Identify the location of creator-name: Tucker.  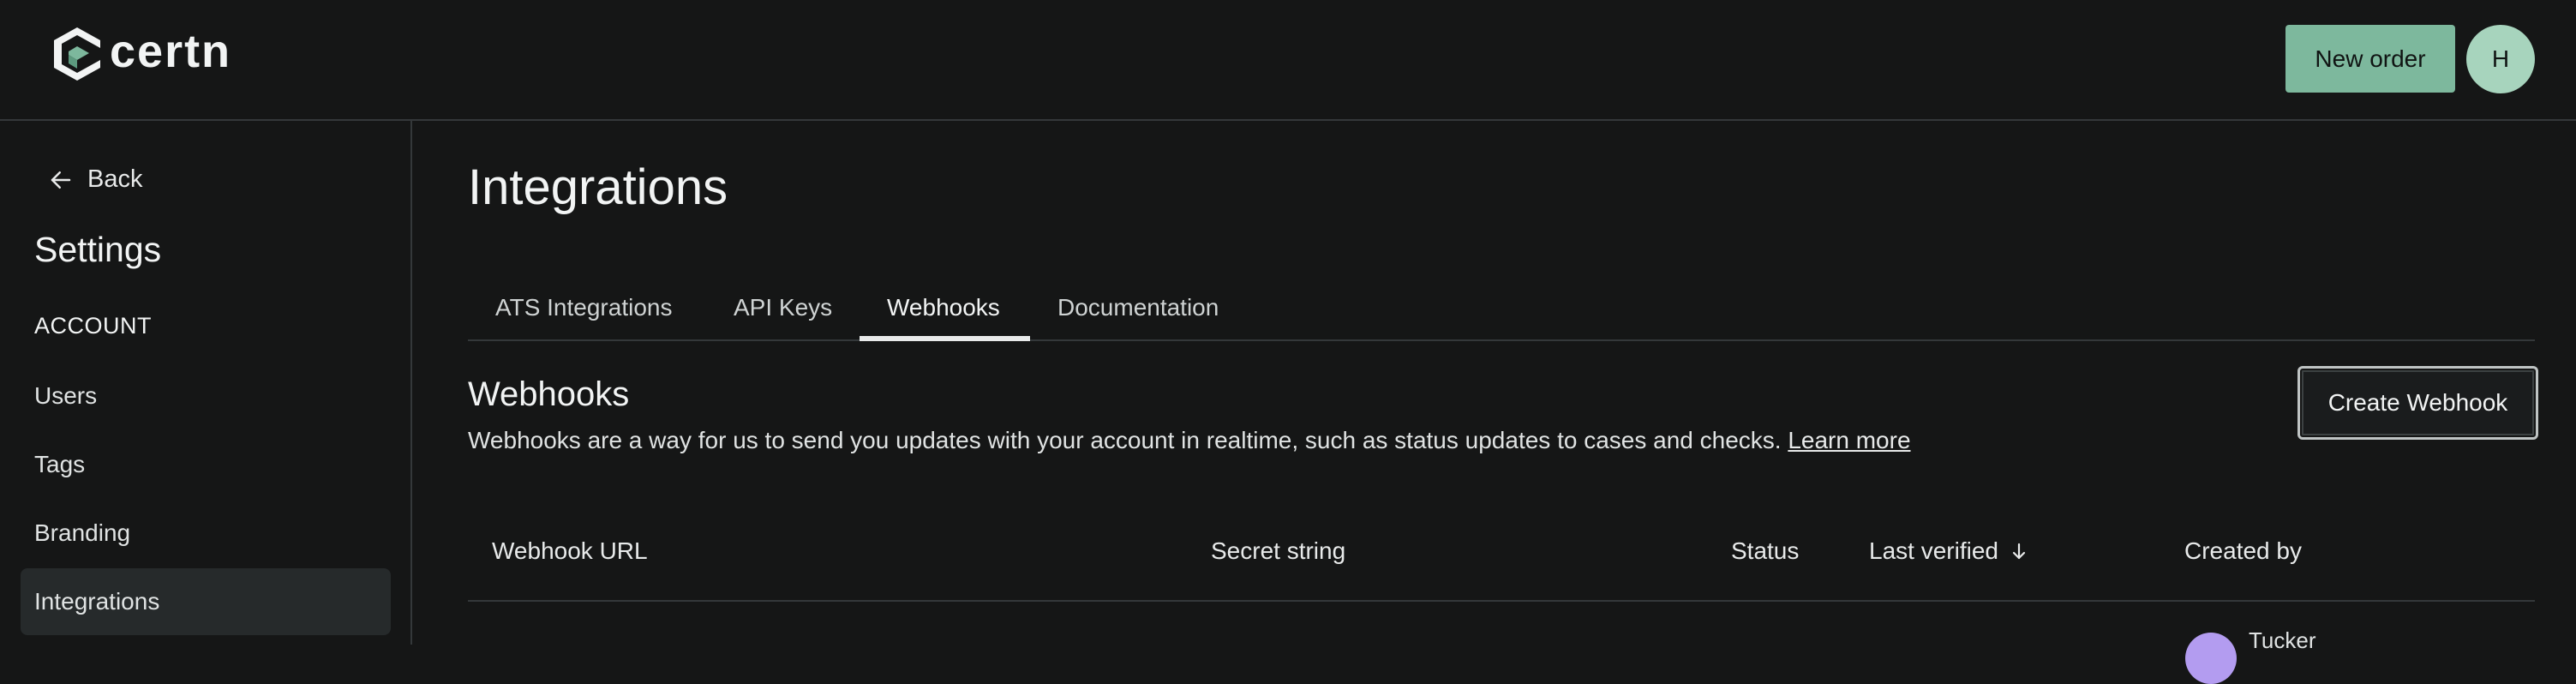
(2282, 640).